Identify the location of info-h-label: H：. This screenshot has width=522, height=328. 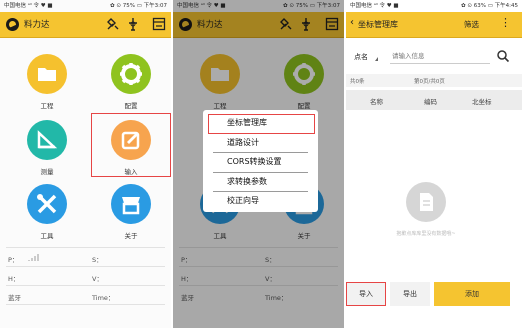
(14, 279).